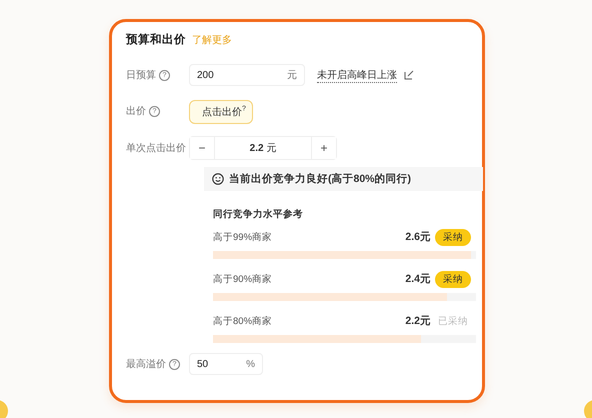 This screenshot has height=418, width=592. What do you see at coordinates (202, 364) in the screenshot?
I see `field-value: 50` at bounding box center [202, 364].